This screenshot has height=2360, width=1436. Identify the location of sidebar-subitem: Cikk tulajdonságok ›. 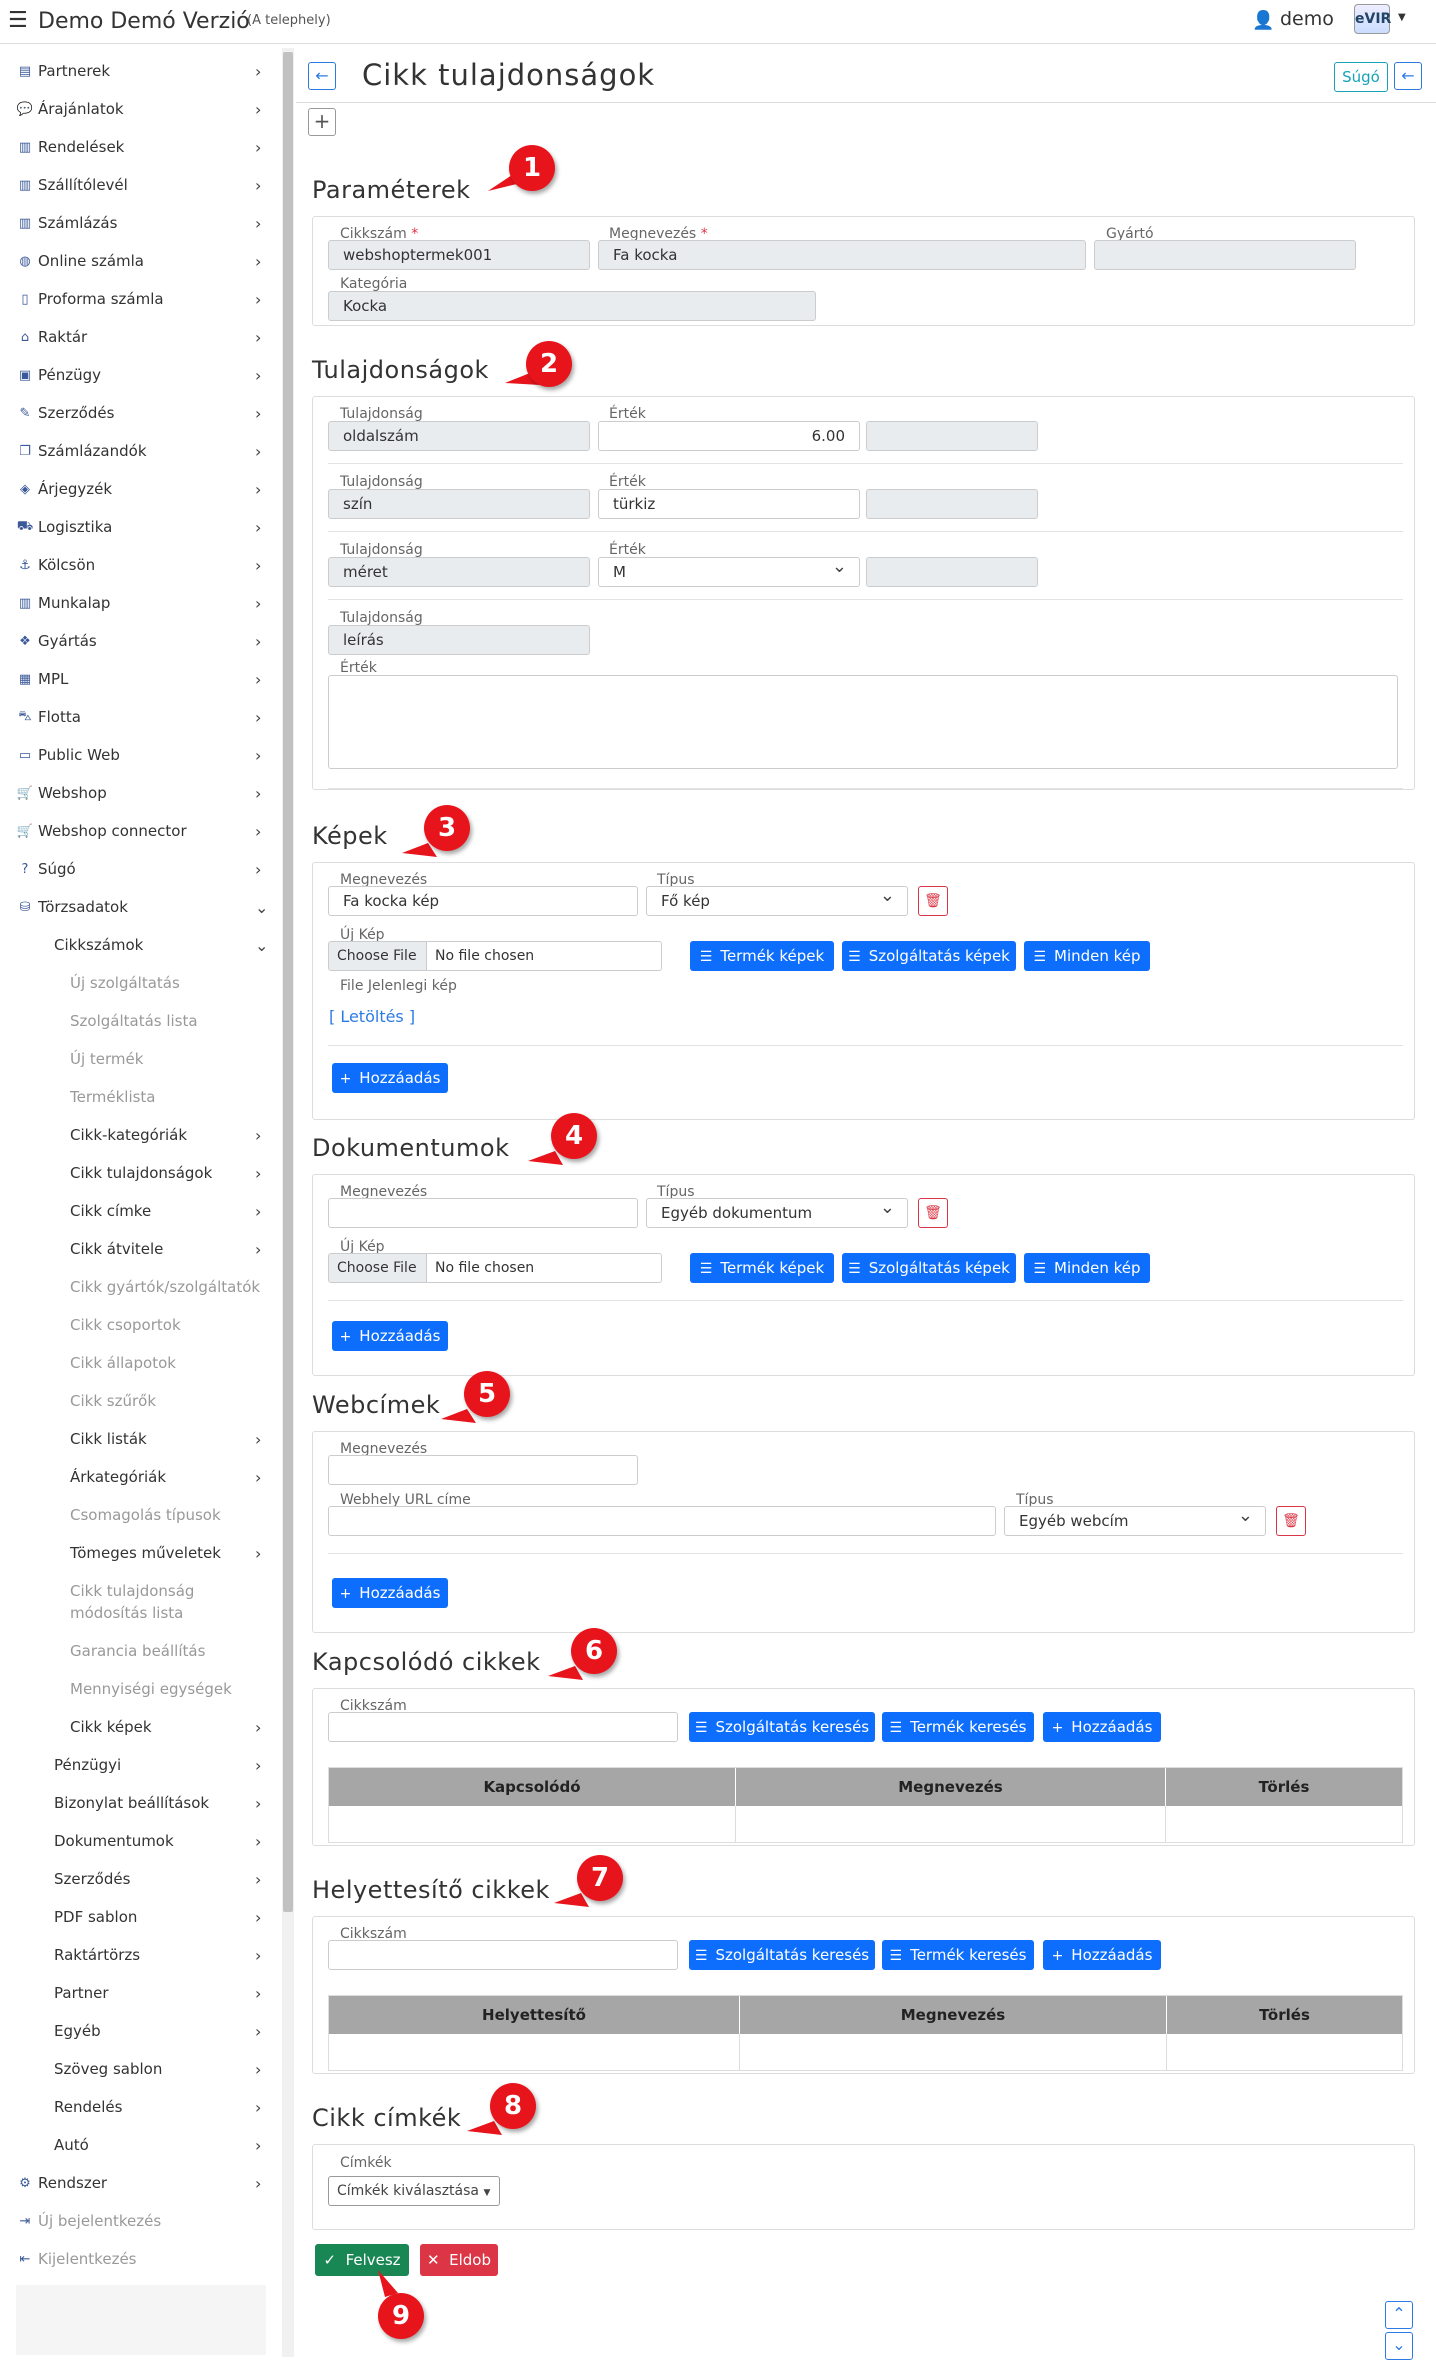
(140, 1173).